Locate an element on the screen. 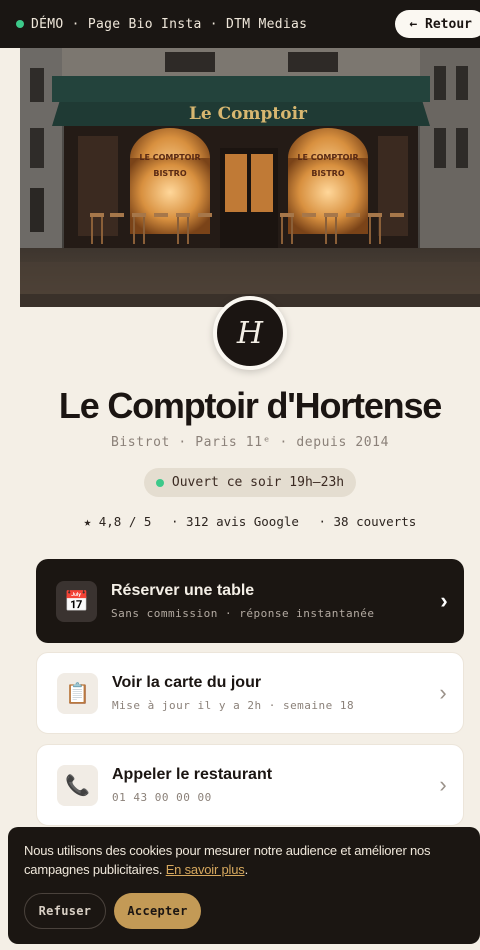  open-dot-icon is located at coordinates (159, 482).